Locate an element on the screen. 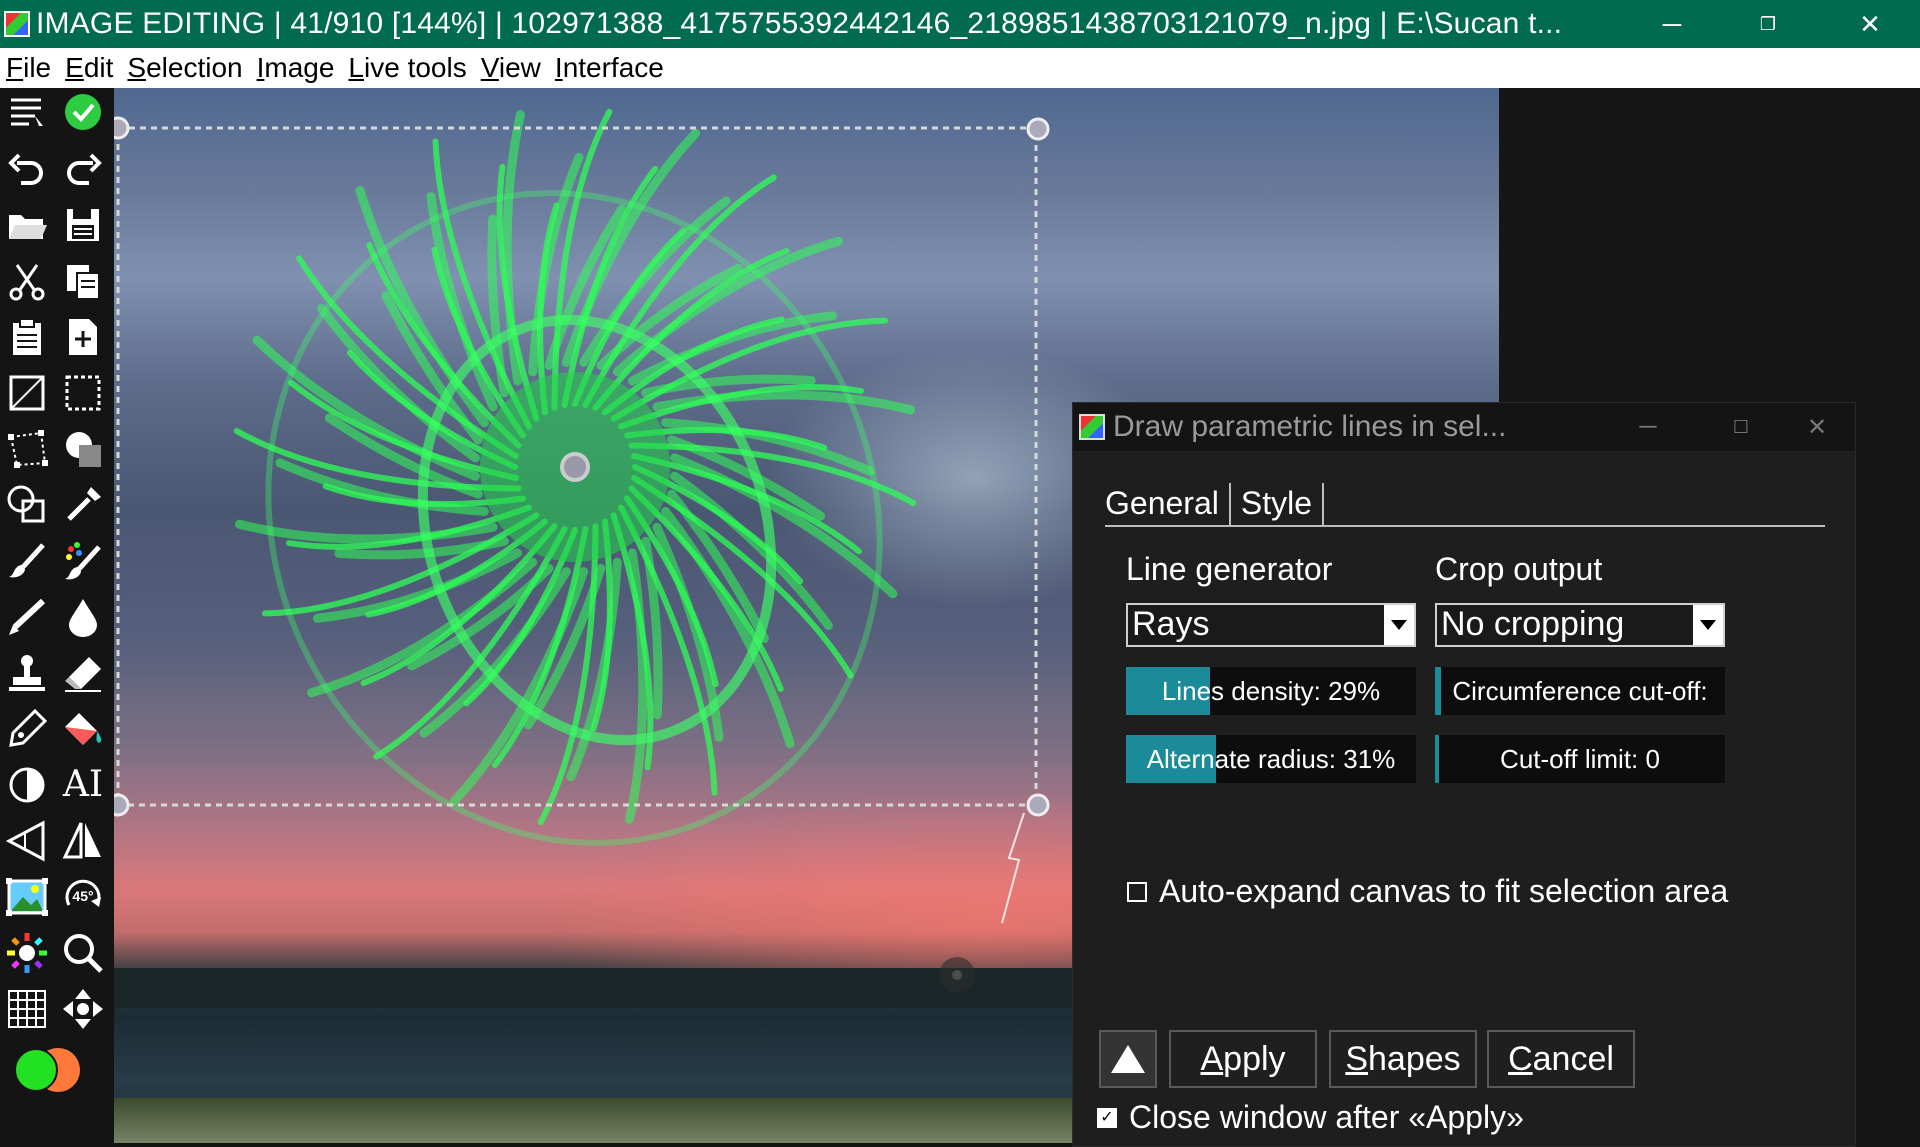 This screenshot has width=1920, height=1147. close-button: ✕ is located at coordinates (1870, 24).